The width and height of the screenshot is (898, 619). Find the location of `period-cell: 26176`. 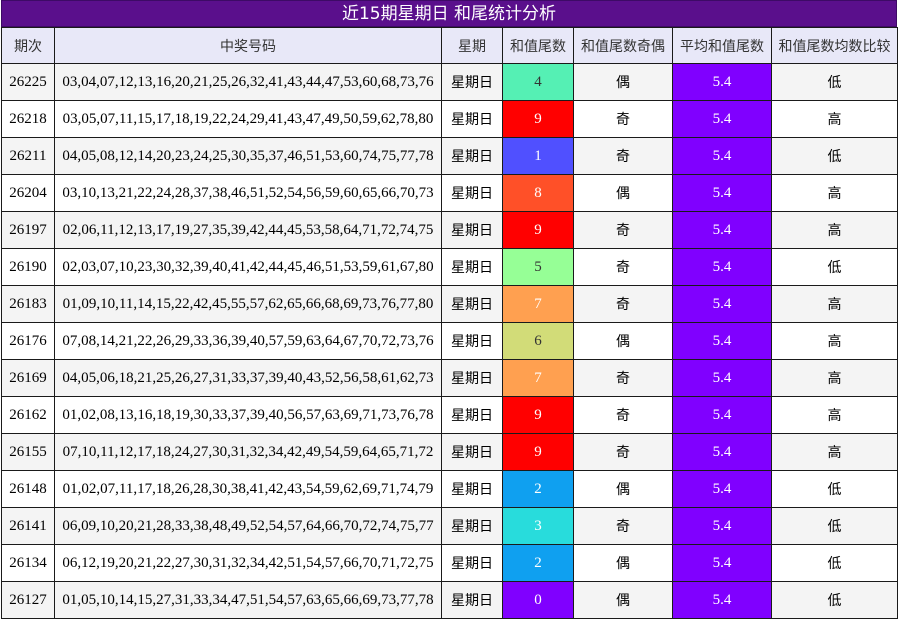

period-cell: 26176 is located at coordinates (28, 341).